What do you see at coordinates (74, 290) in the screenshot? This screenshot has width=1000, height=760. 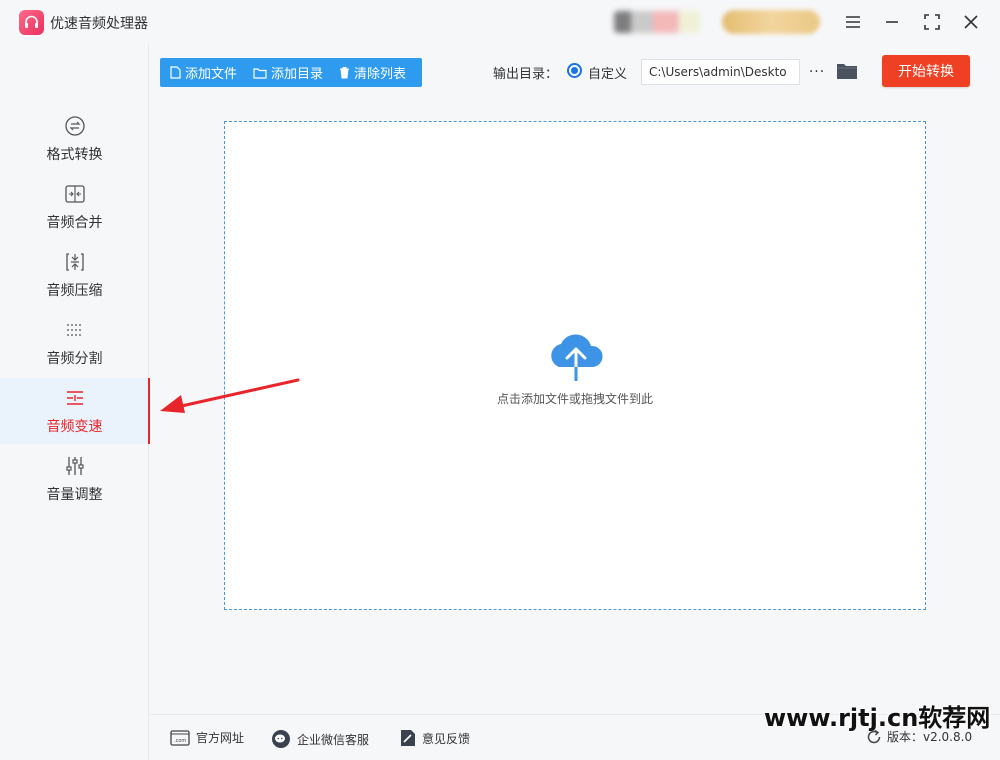 I see `sidebar-item-label: 音频压缩` at bounding box center [74, 290].